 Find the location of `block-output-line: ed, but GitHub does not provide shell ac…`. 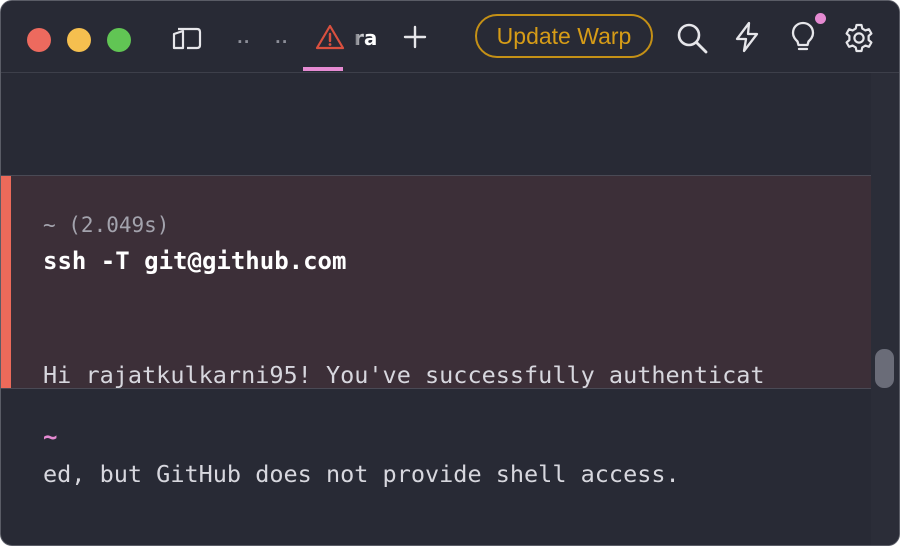

block-output-line: ed, but GitHub does not provide shell ac… is located at coordinates (361, 474).